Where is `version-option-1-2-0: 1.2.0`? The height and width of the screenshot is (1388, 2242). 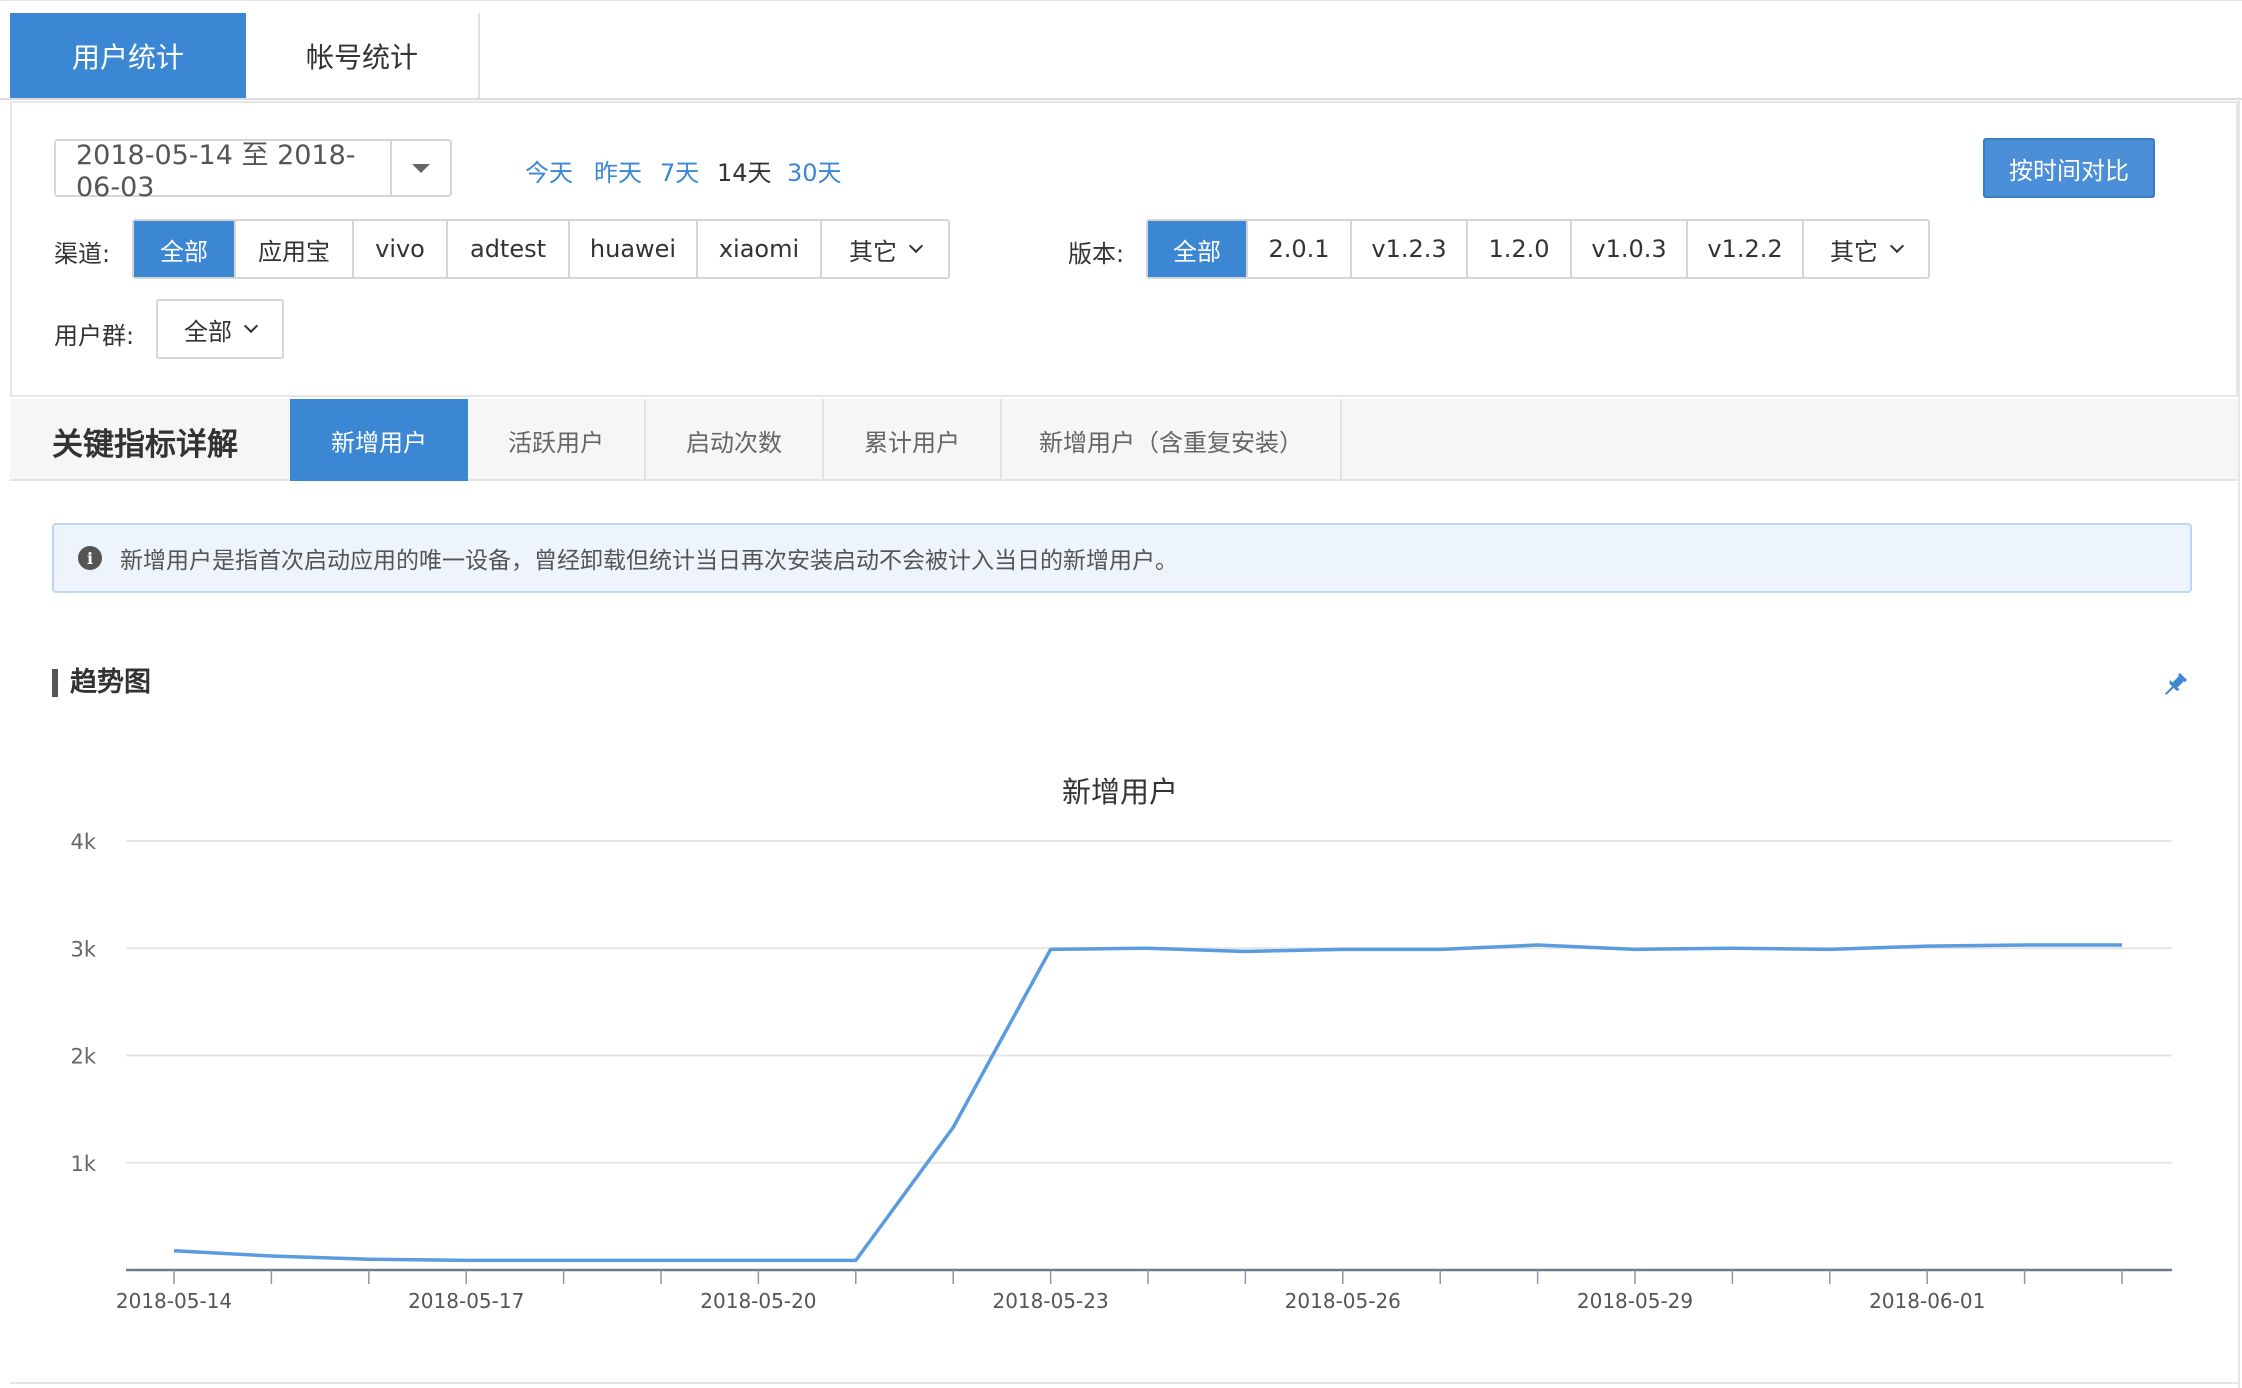
version-option-1-2-0: 1.2.0 is located at coordinates (1520, 249).